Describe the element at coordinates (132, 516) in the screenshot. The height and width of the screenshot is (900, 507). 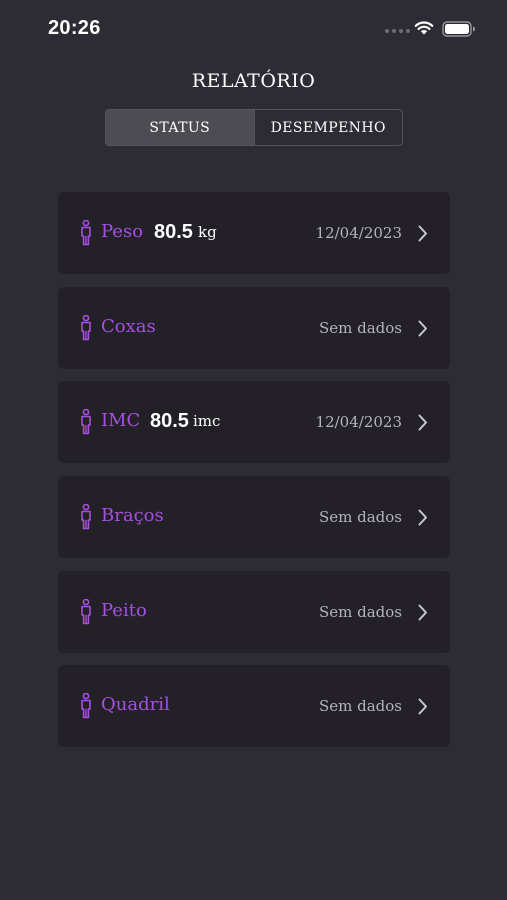
I see `metric-name: Braços` at that location.